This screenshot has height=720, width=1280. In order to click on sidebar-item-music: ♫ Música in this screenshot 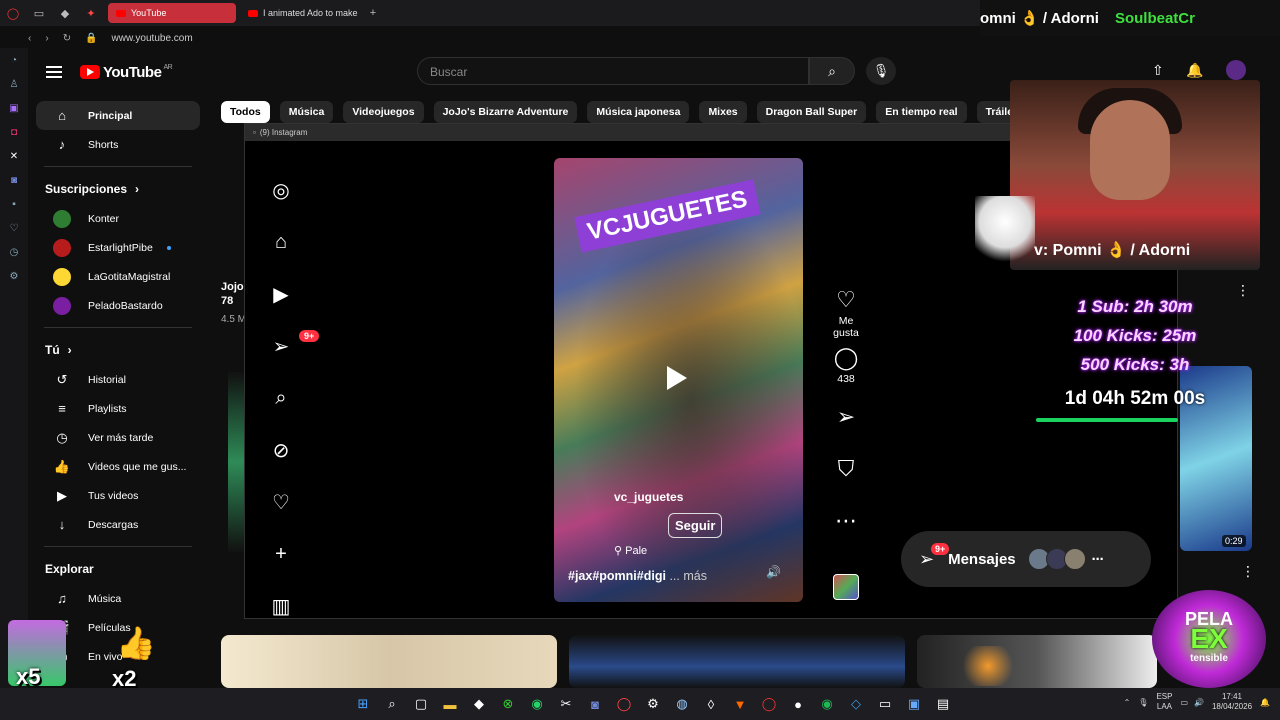, I will do `click(118, 598)`.